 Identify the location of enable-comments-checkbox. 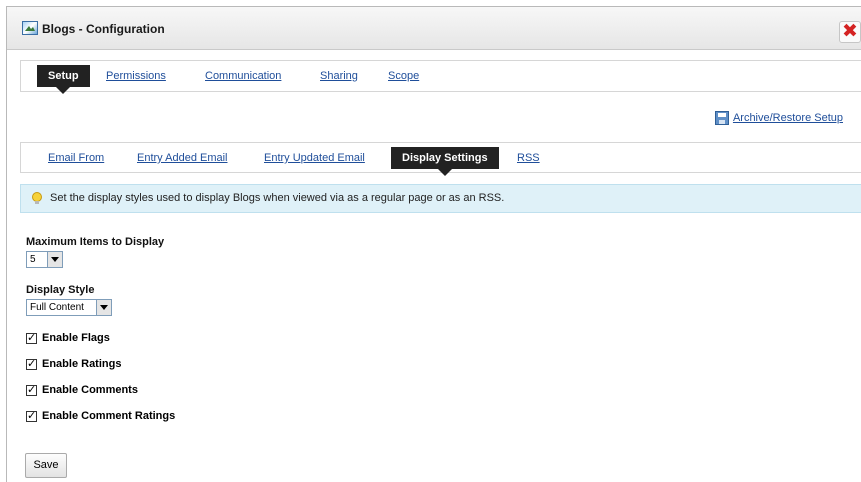
(31, 389).